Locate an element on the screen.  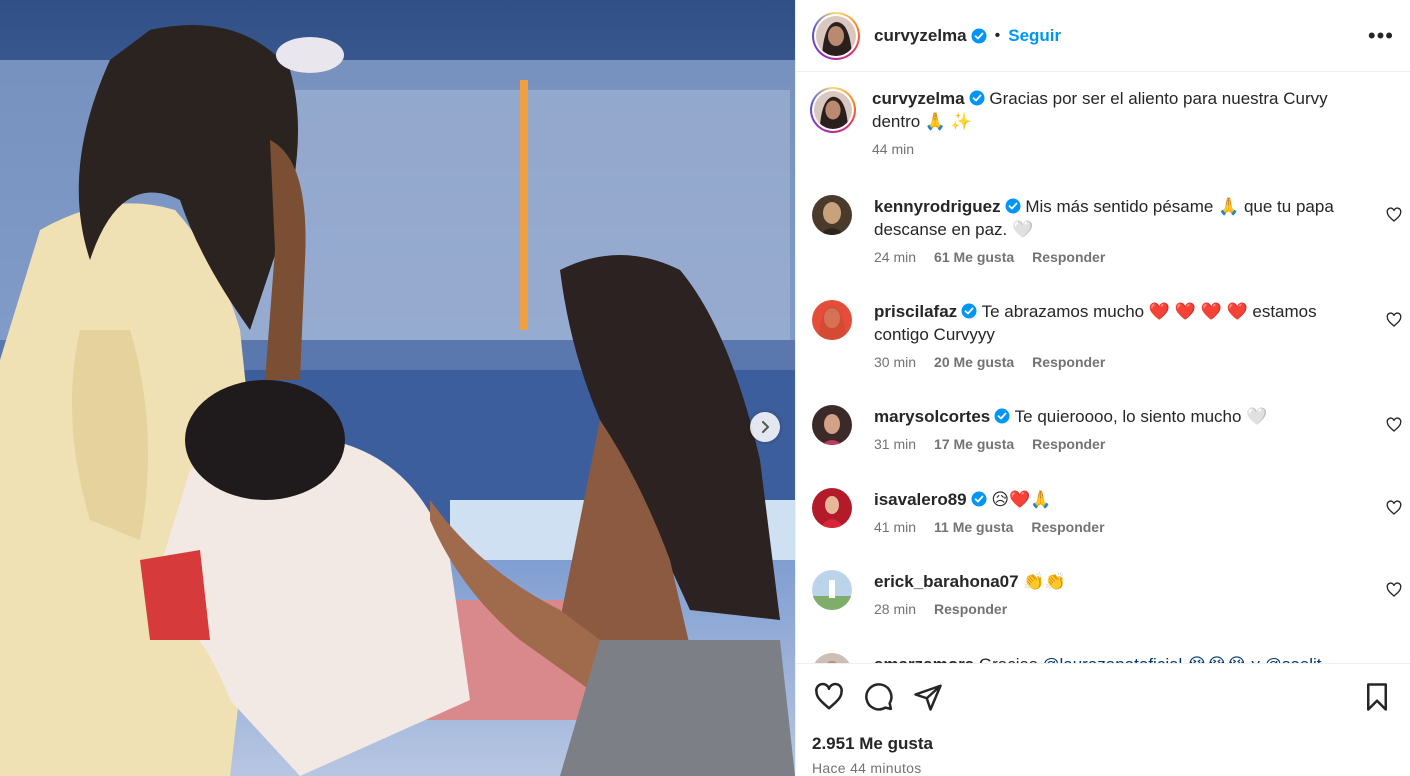
comment-text: 😥❤️🙏 is located at coordinates (1021, 499).